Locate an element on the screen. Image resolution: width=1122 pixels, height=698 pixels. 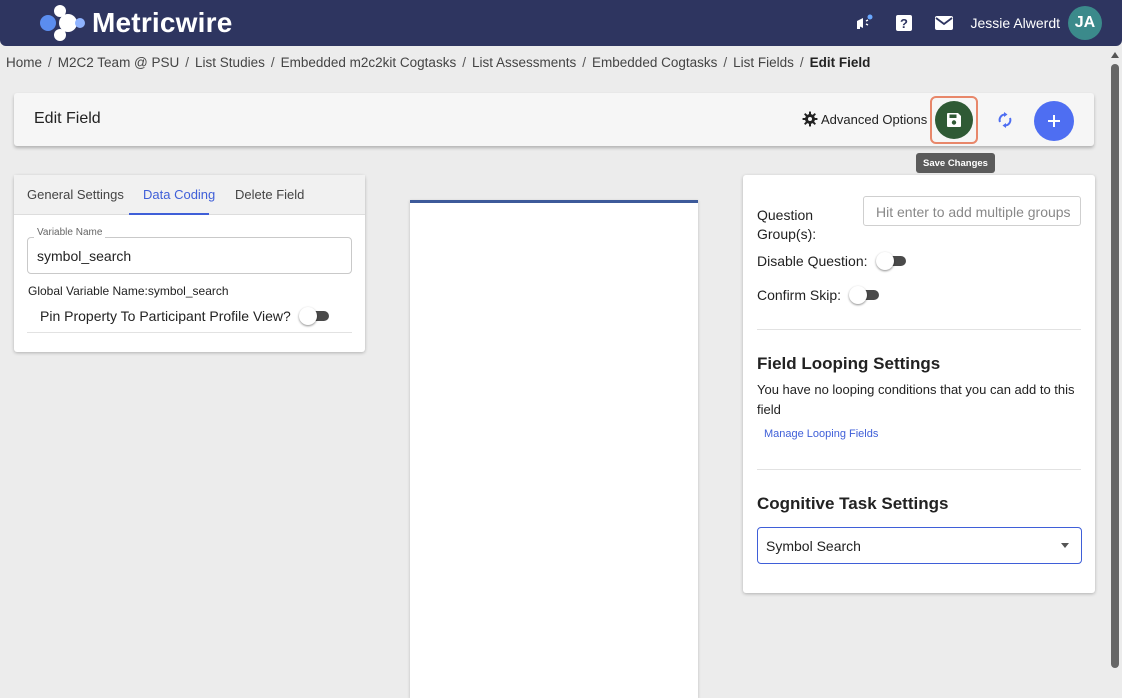
save-tooltip: Save Changes is located at coordinates (955, 163).